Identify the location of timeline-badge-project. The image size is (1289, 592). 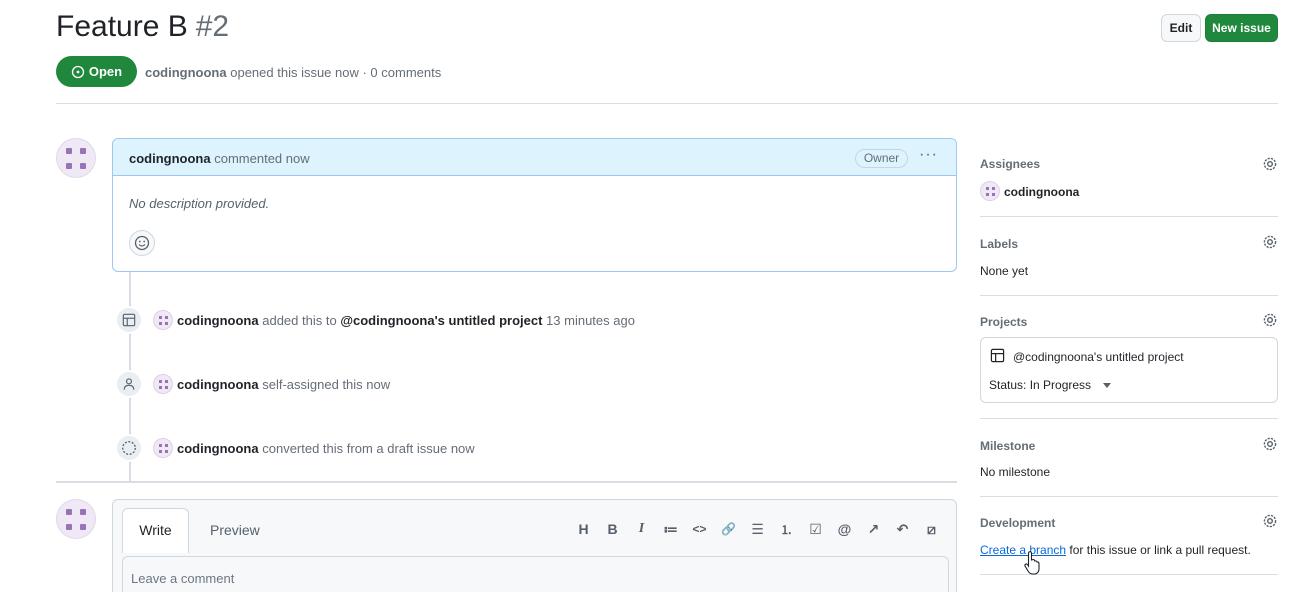
(129, 320).